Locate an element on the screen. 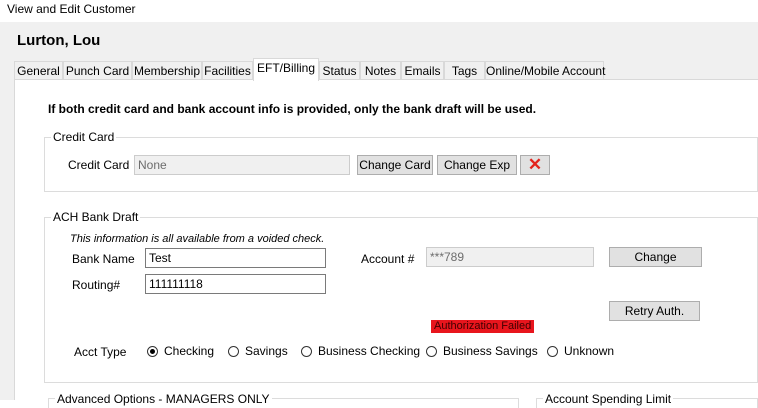  acct-type-savings-radio: Savings is located at coordinates (258, 351).